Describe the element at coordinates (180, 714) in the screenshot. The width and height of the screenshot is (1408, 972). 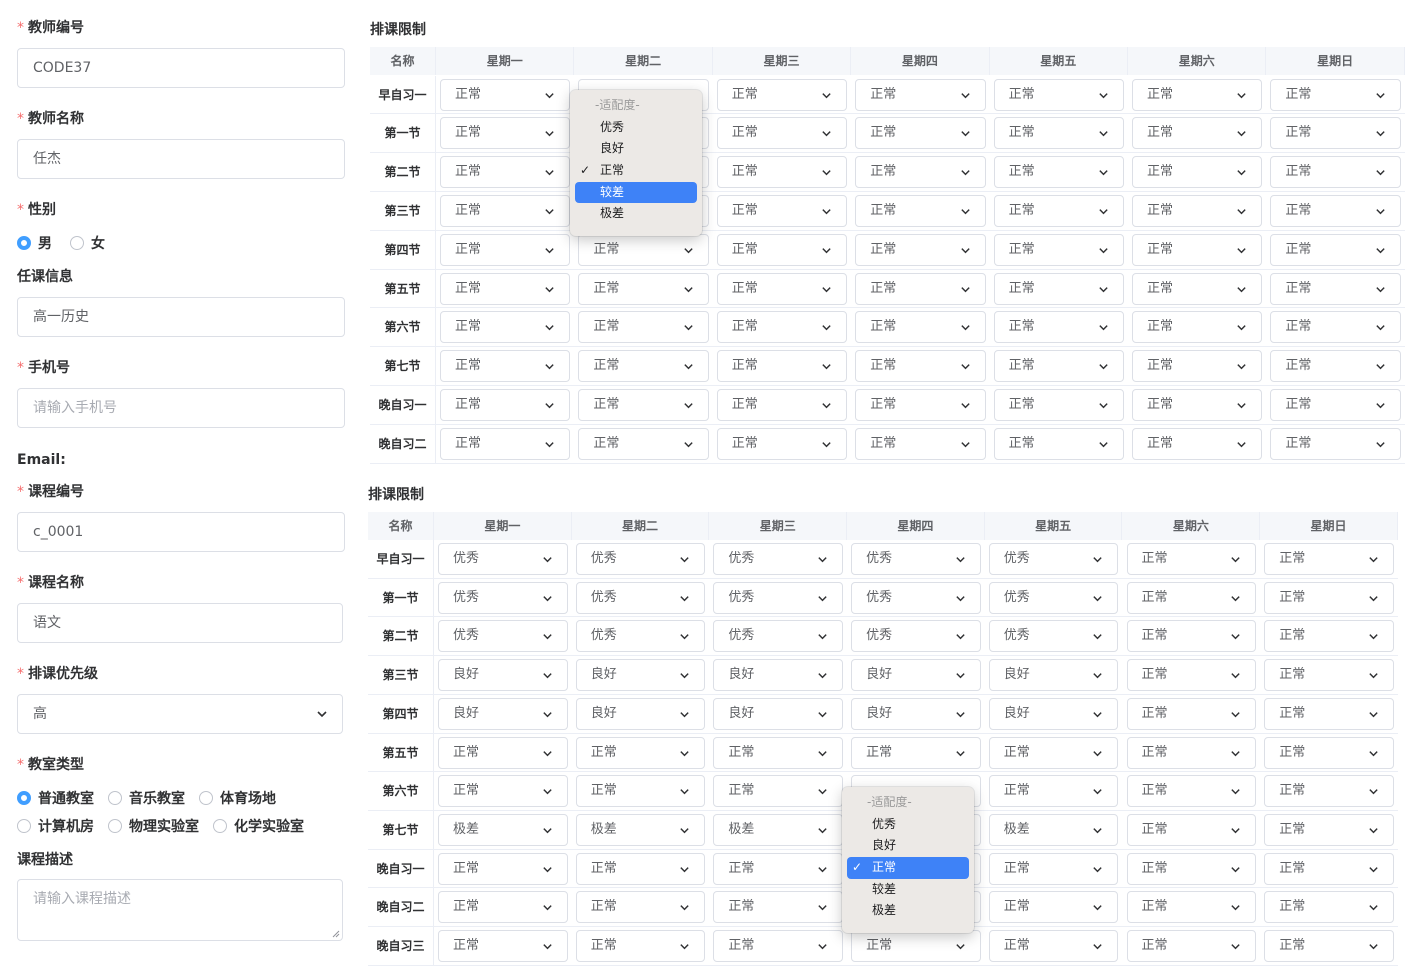
I see `priority-select: 高` at that location.